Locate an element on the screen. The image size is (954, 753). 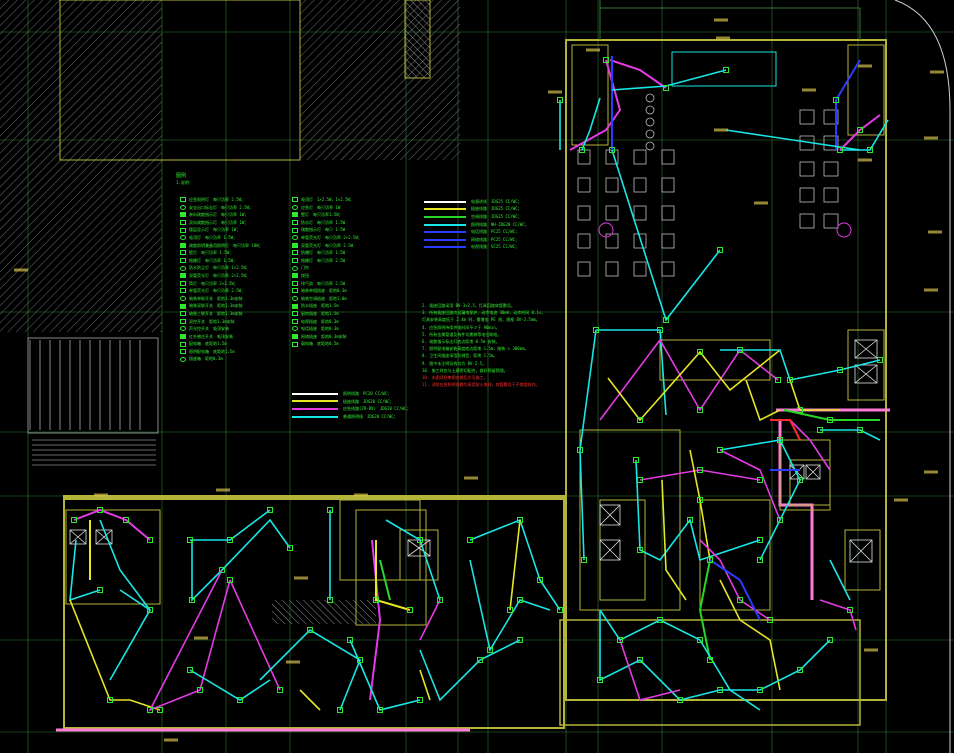
legend-subtitle: 1.说明： is located at coordinates (184, 182).